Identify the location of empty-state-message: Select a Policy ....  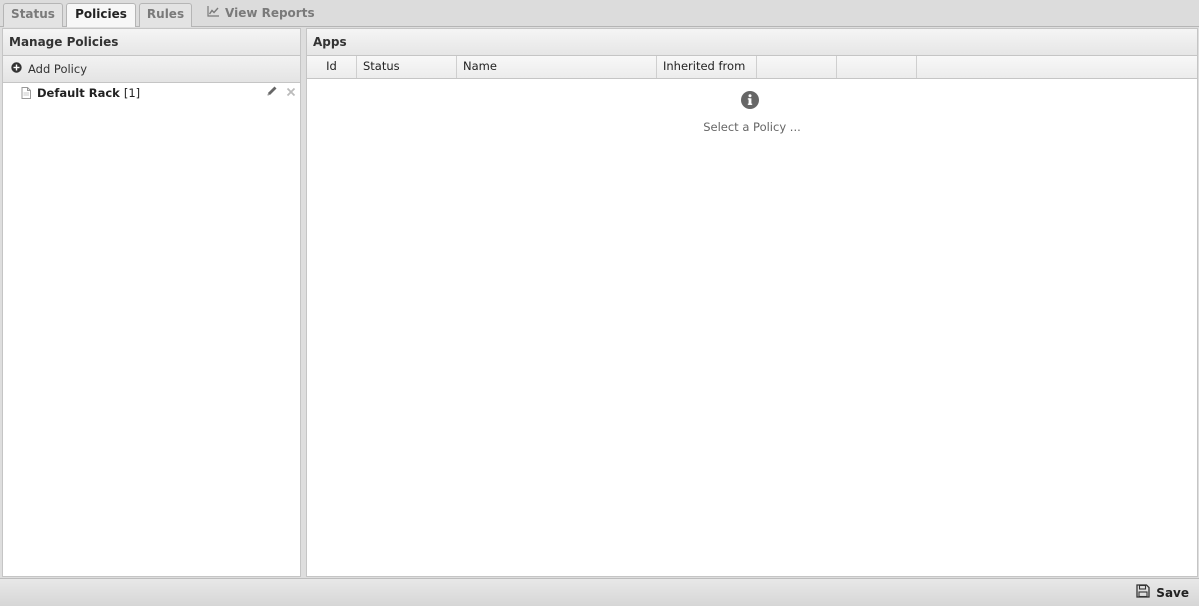
(752, 127).